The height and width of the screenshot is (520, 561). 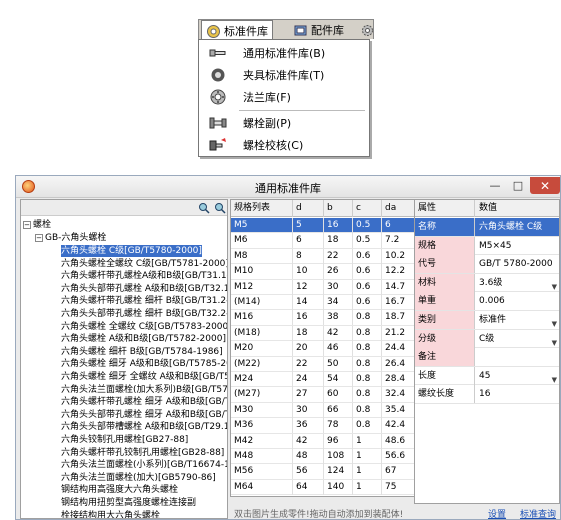 I want to click on menu-item-bolt-check: 螺栓校核(C), so click(x=284, y=145).